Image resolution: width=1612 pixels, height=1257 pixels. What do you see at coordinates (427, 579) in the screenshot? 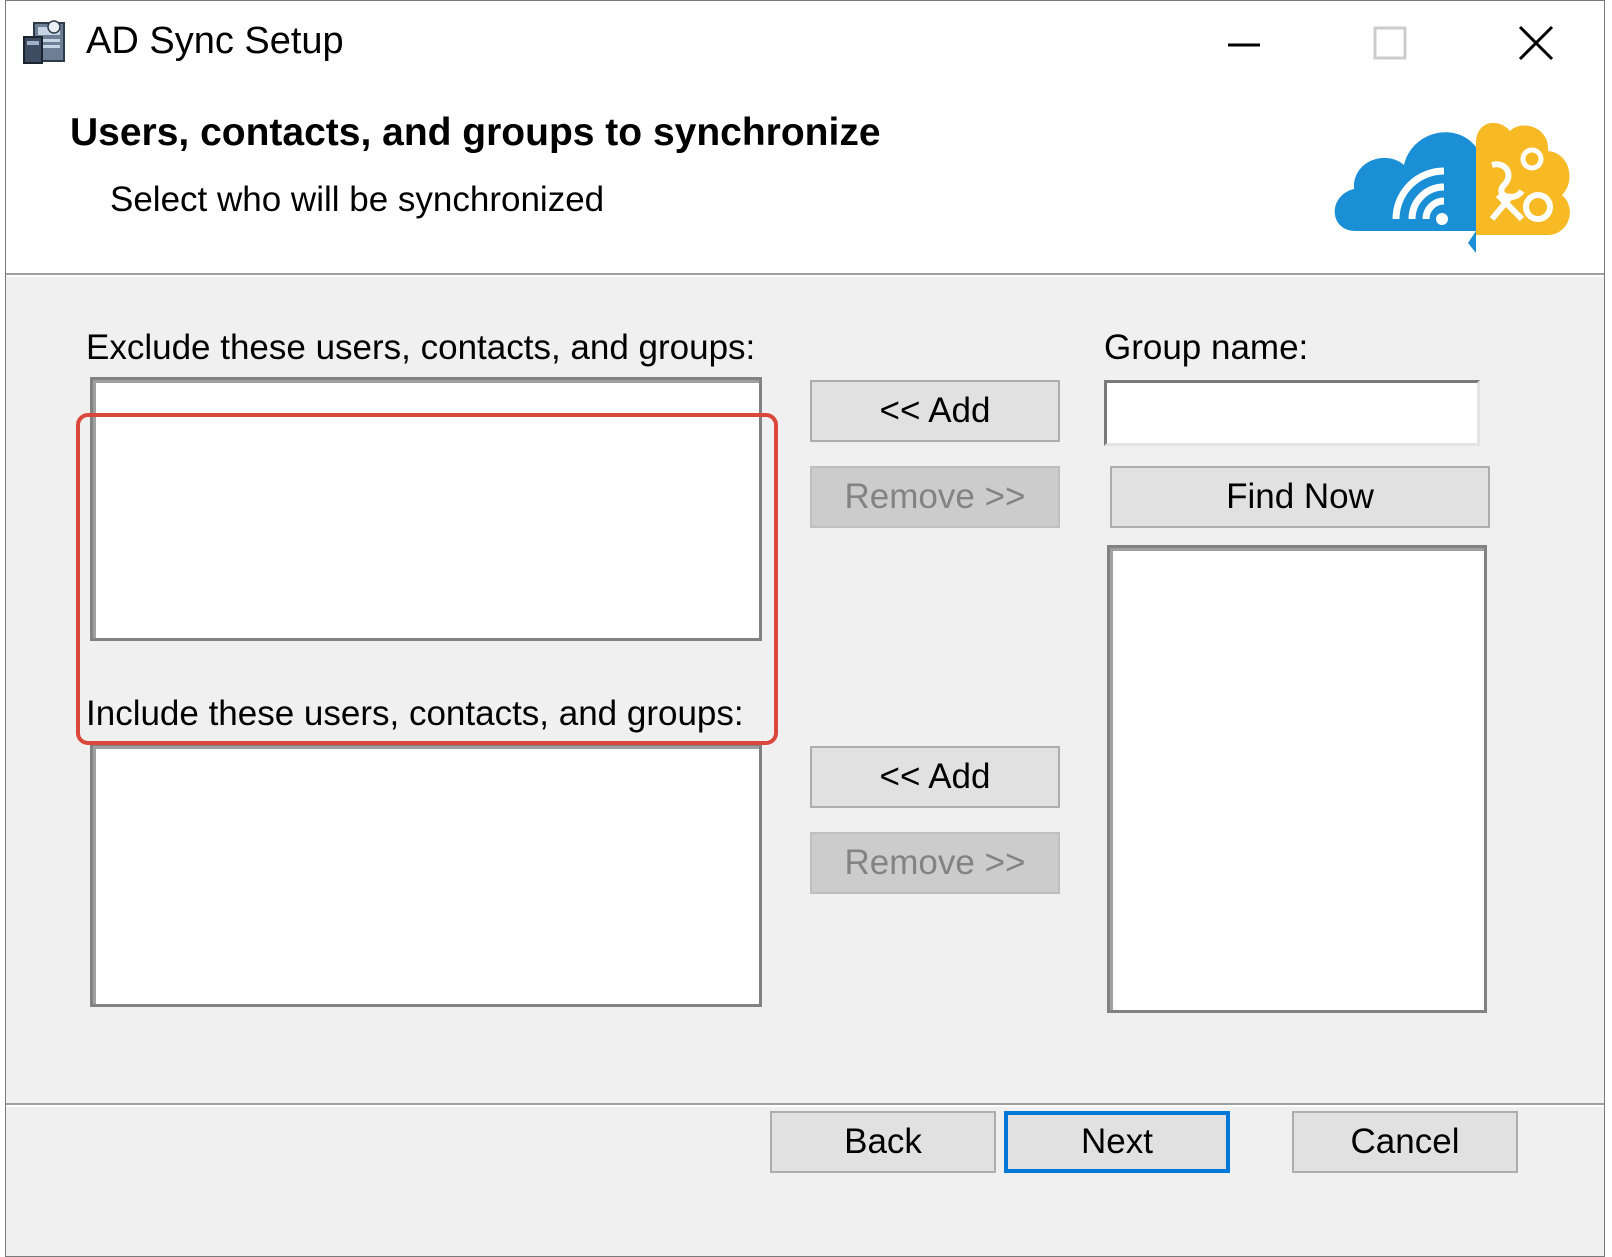
I see `include-section-highlight` at bounding box center [427, 579].